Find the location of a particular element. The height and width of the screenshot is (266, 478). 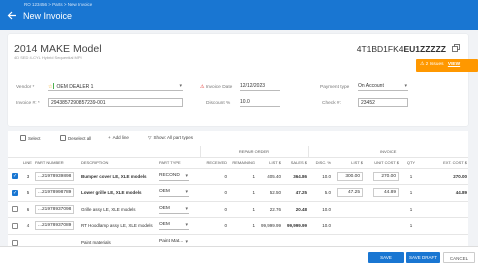

invoice-number-label: Invoice #: * is located at coordinates (28, 103).